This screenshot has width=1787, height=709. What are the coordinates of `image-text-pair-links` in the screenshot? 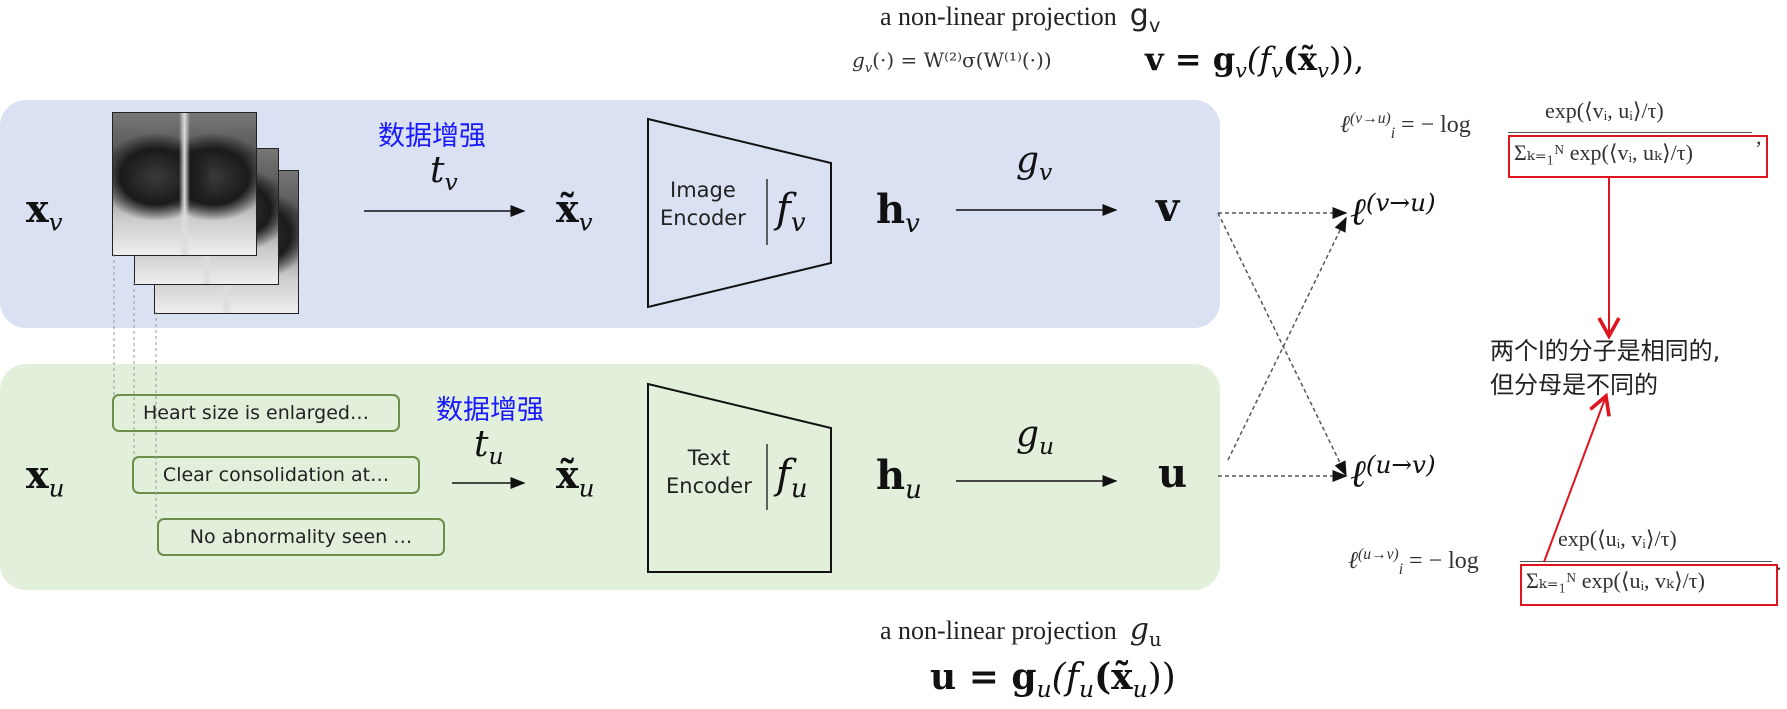 It's located at (135, 387).